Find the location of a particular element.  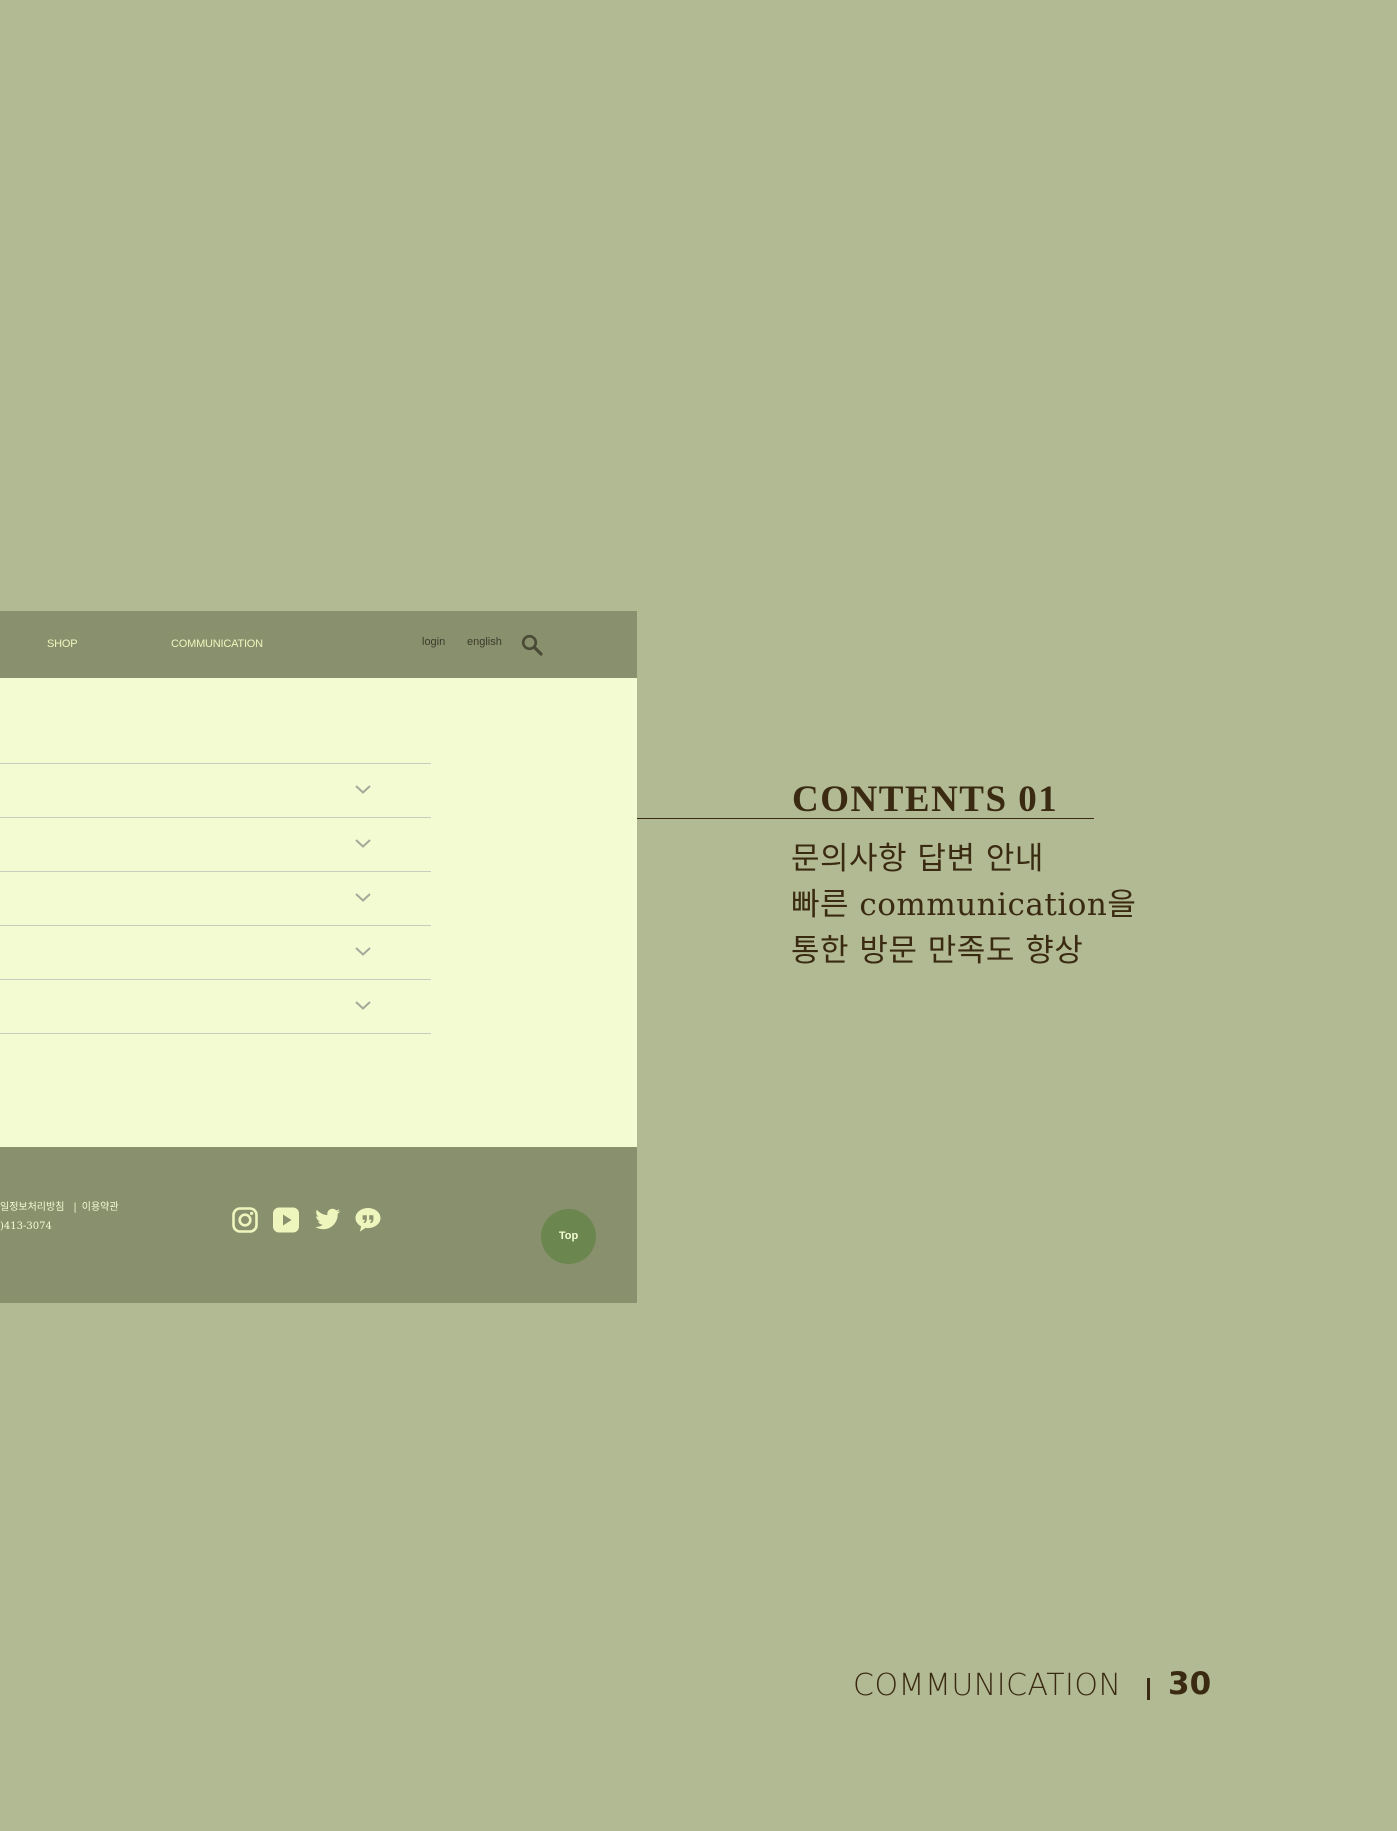

contents-title: CONTENTS 01 is located at coordinates (925, 799).